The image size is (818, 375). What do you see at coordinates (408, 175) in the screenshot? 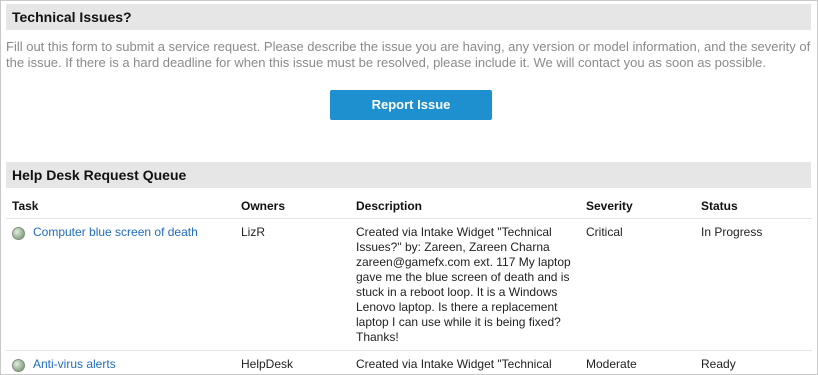
I see `queue-header: Help Desk Request Queue` at bounding box center [408, 175].